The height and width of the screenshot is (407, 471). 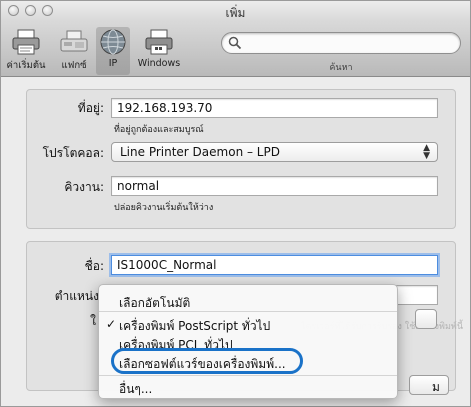 I want to click on toolbar-windows-button: Windows, so click(x=159, y=51).